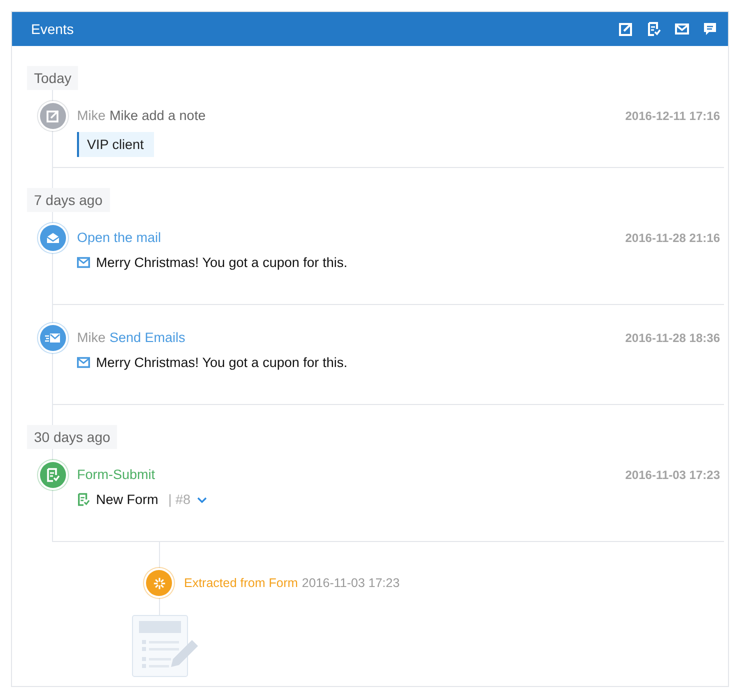 This screenshot has width=740, height=698. What do you see at coordinates (127, 499) in the screenshot?
I see `form-name: New Form` at bounding box center [127, 499].